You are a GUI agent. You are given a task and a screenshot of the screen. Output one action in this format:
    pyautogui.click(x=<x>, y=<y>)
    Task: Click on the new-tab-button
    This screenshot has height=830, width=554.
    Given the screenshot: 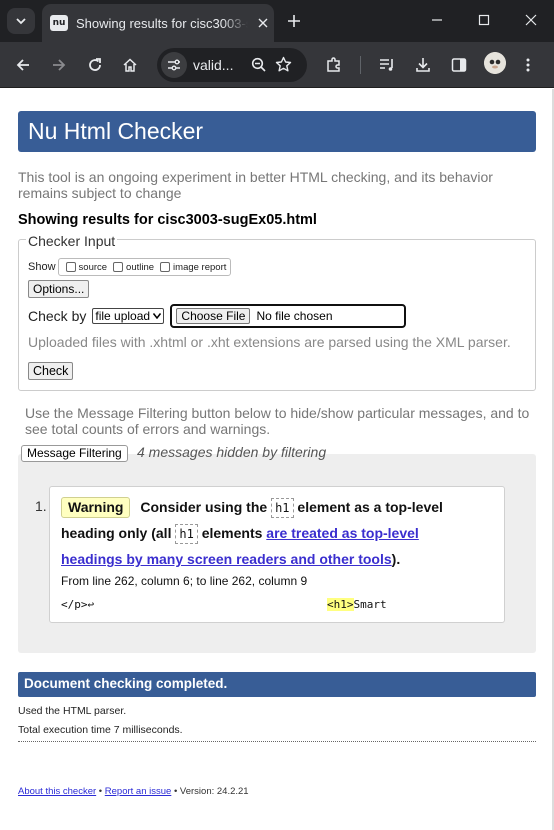 What is the action you would take?
    pyautogui.click(x=294, y=21)
    